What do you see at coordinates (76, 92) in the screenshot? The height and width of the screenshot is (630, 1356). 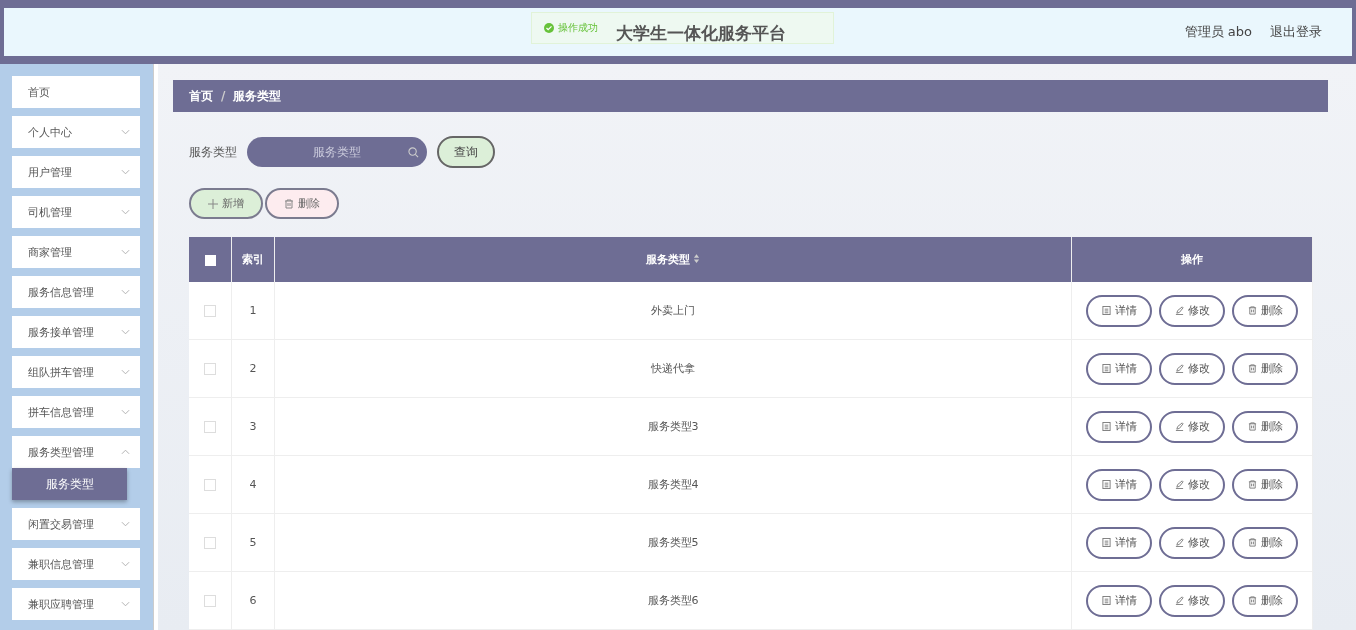 I see `menu-item: 首页` at bounding box center [76, 92].